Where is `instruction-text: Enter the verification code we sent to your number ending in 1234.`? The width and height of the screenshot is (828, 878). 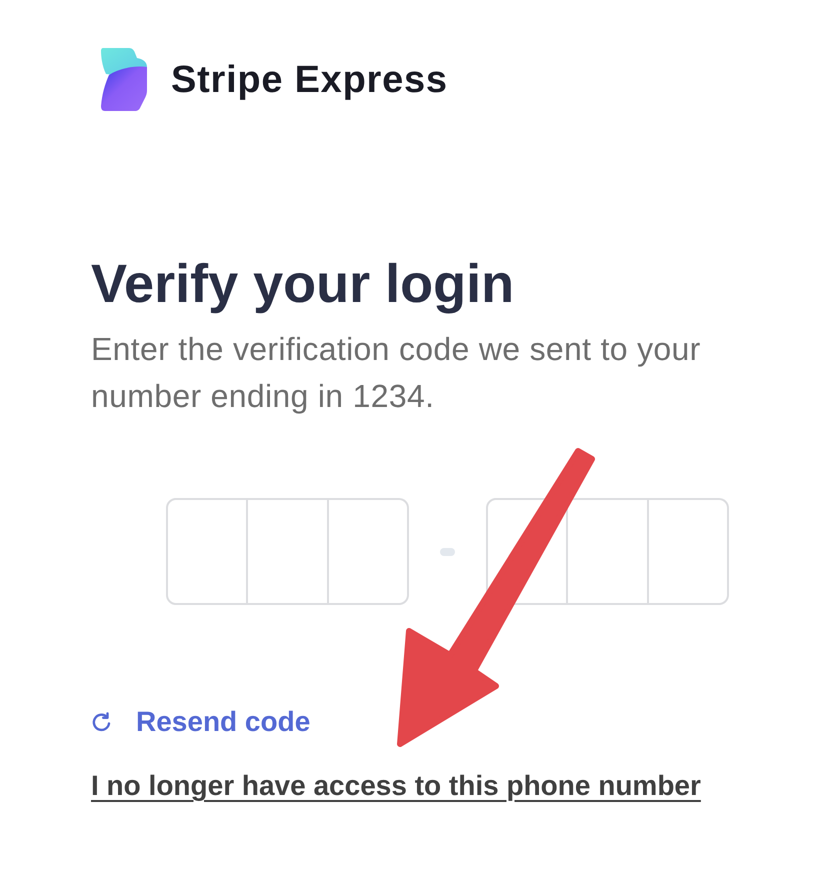 instruction-text: Enter the verification code we sent to your number ending in 1234. is located at coordinates (396, 373).